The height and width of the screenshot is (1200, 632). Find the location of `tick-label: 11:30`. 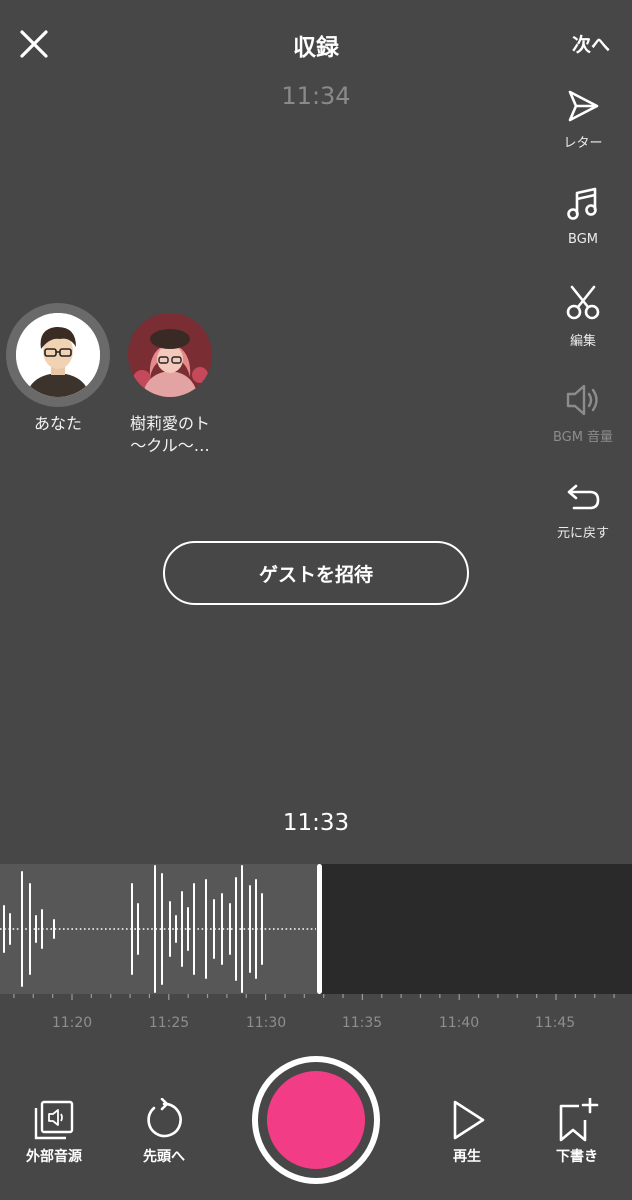

tick-label: 11:30 is located at coordinates (266, 1023).